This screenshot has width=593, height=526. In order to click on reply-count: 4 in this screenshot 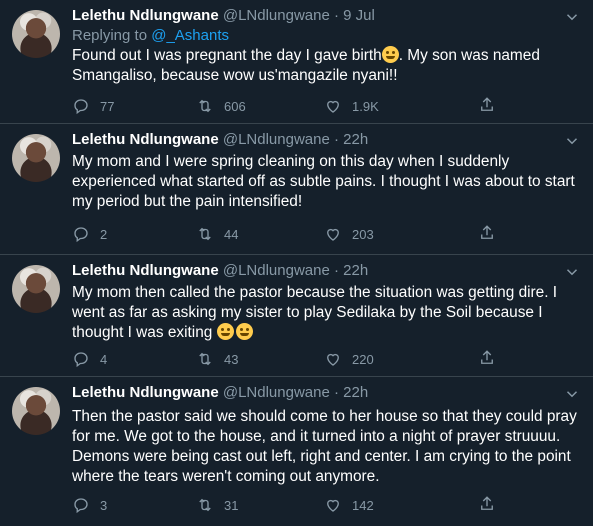, I will do `click(104, 359)`.